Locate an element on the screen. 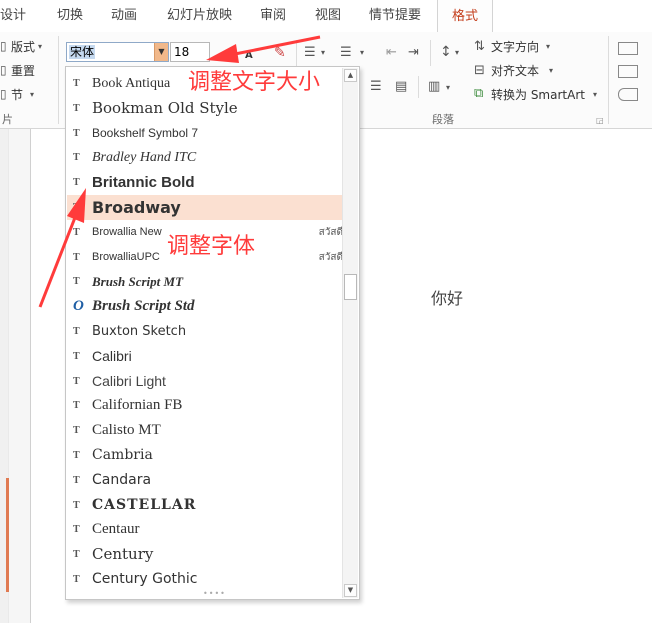  font-list-item: T Centaur is located at coordinates (205, 529).